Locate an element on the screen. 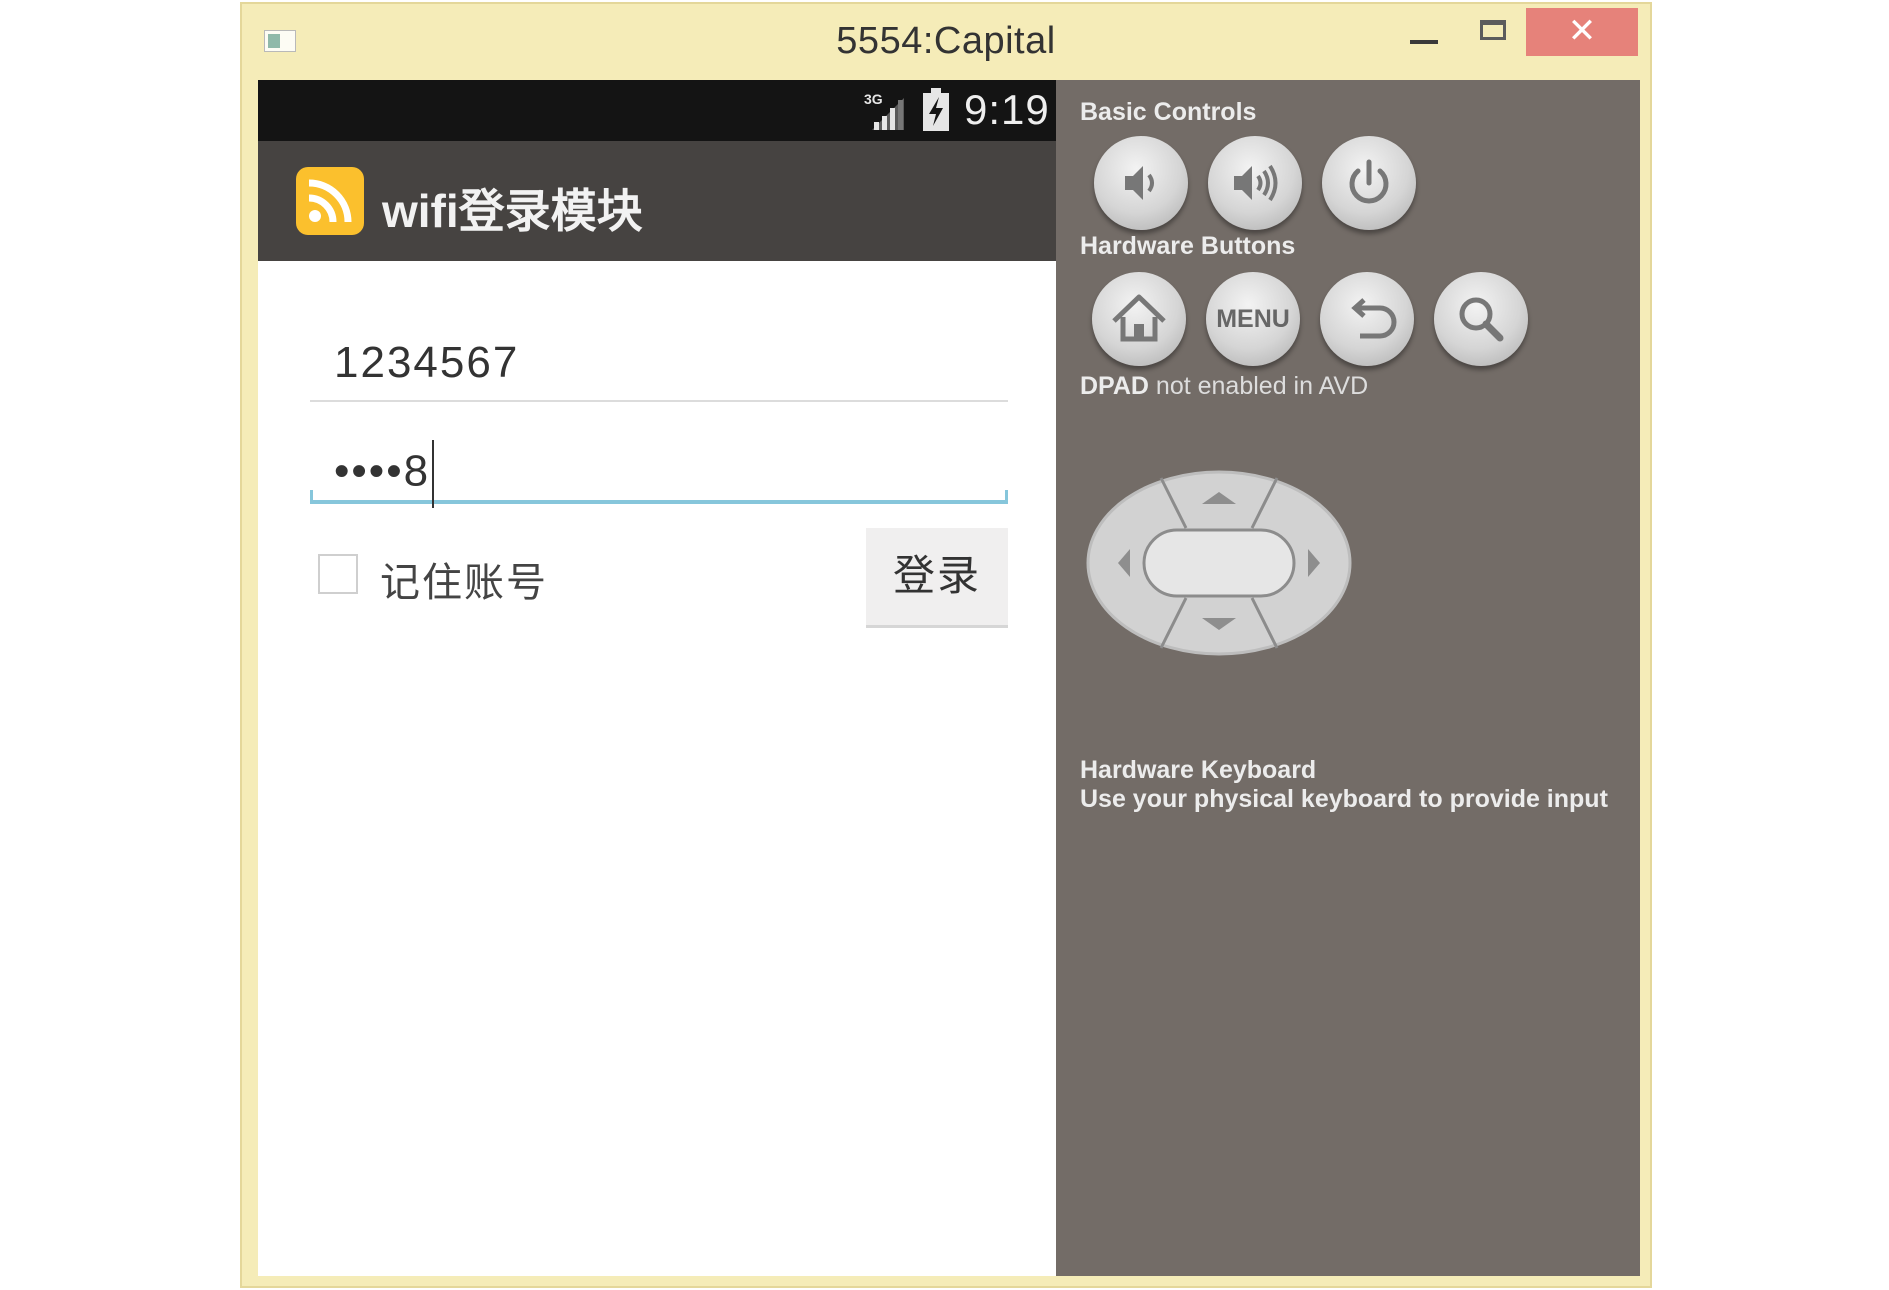 The width and height of the screenshot is (1889, 1290). password-value: ••••8 is located at coordinates (382, 471).